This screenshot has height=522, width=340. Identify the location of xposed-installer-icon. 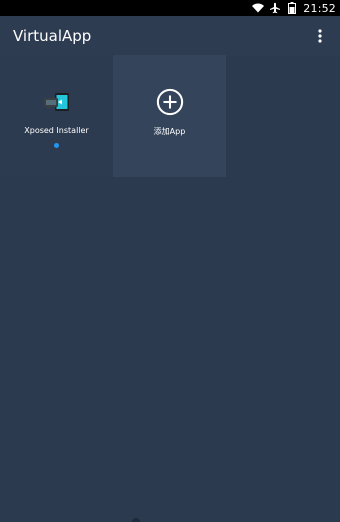
(57, 102).